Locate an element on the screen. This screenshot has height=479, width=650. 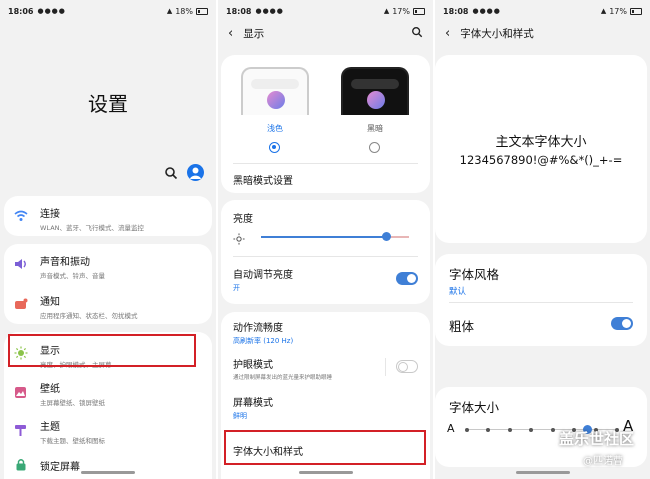
settings-item-sound: 声音和振动 声音模式、铃声、音量 is located at coordinates (108, 264).